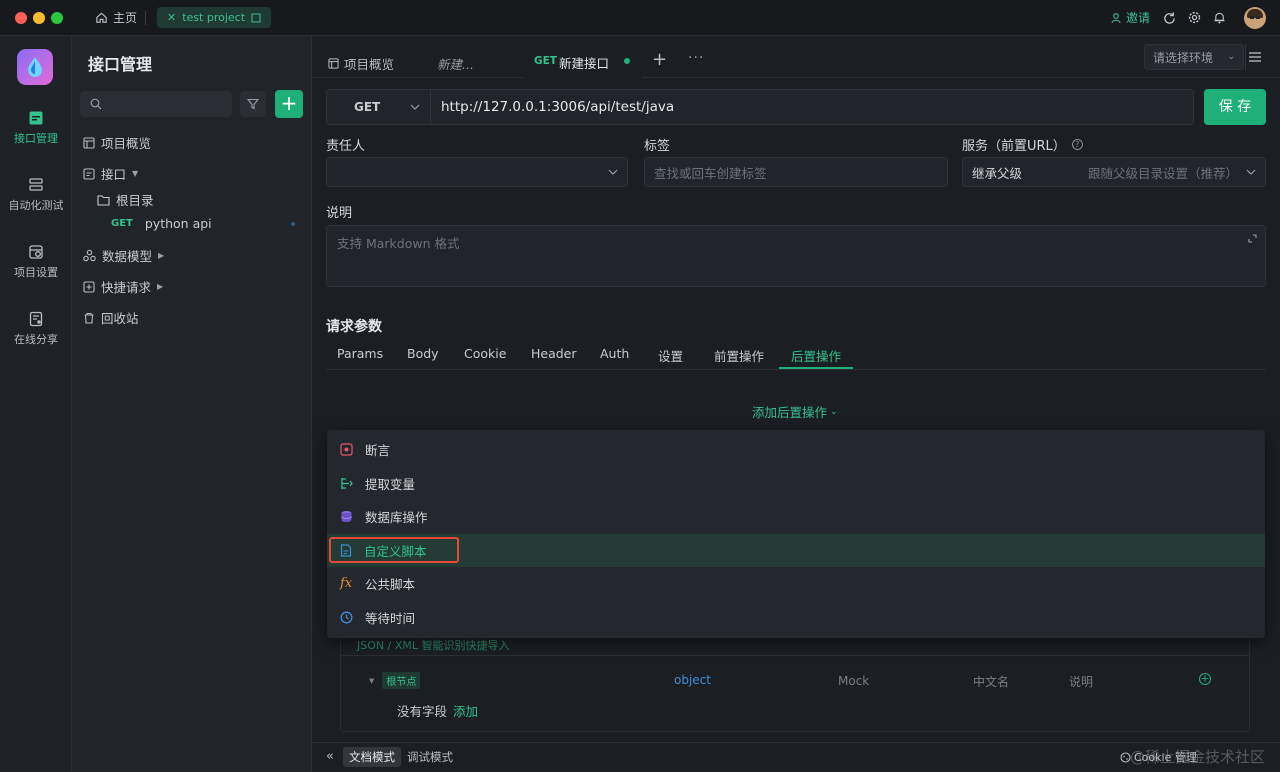  What do you see at coordinates (1158, 757) in the screenshot?
I see `cookie-manager-button: Cookie 管理` at bounding box center [1158, 757].